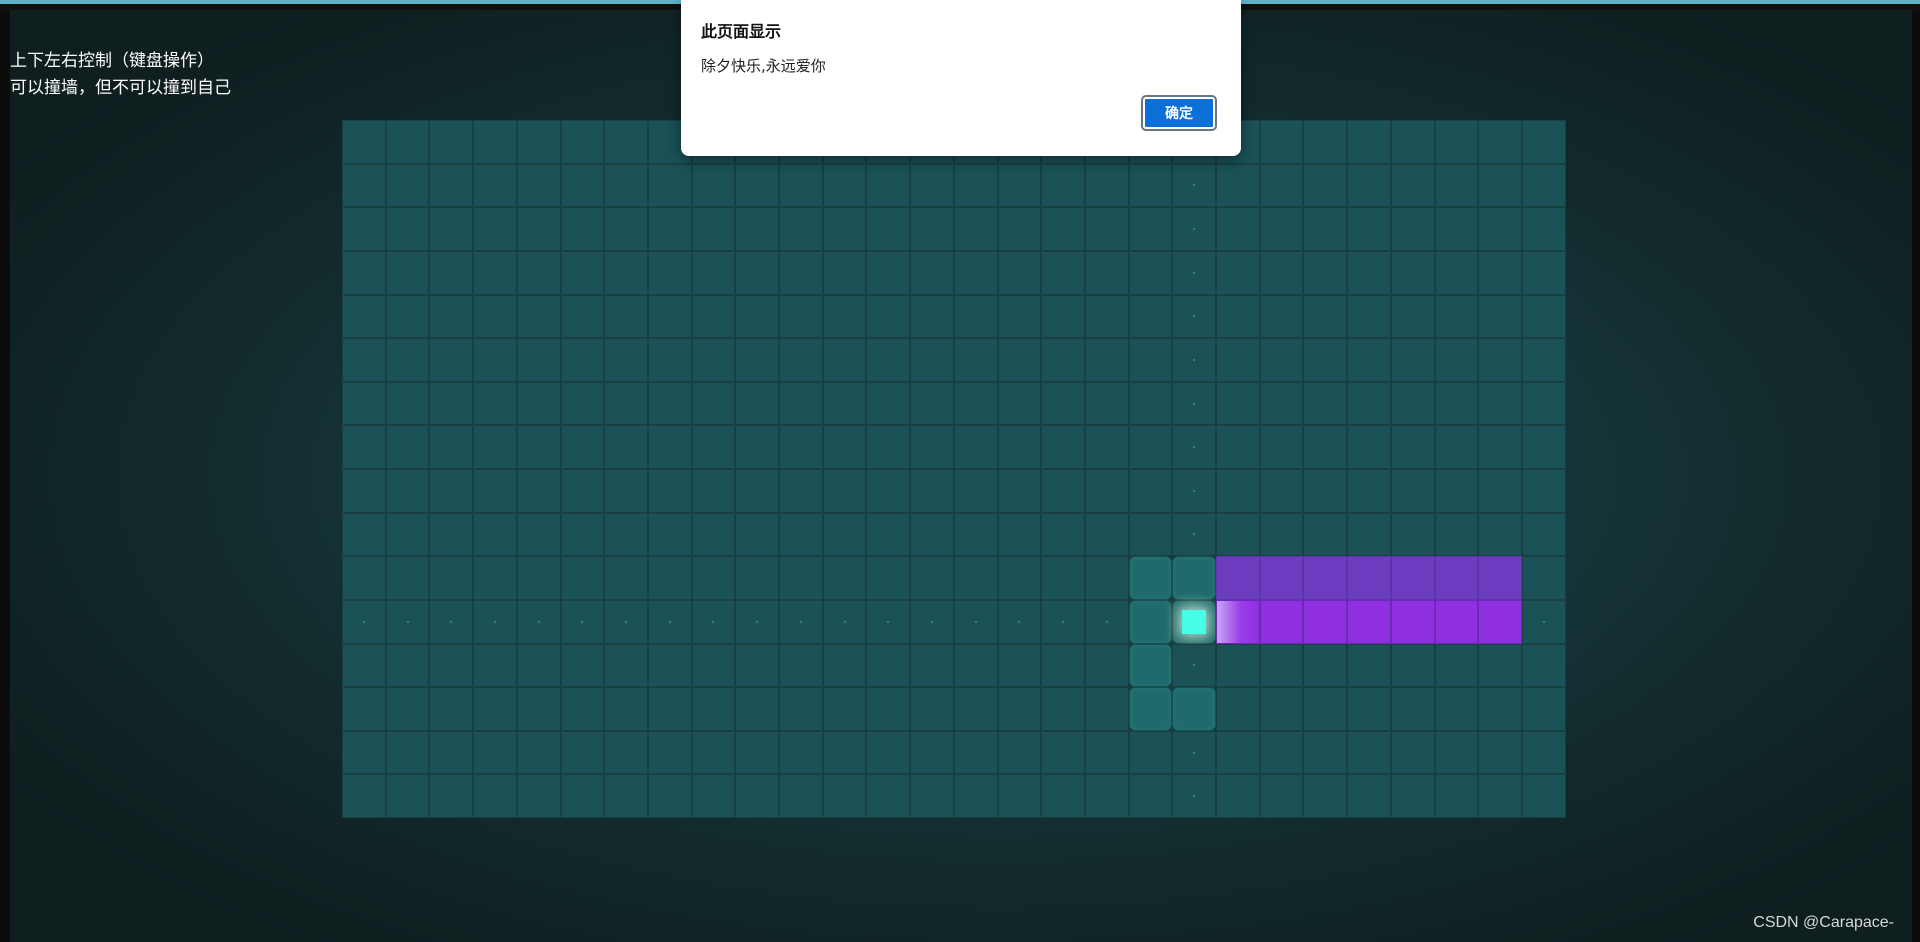 This screenshot has height=942, width=1920. Describe the element at coordinates (1179, 113) in the screenshot. I see `ok-button: 确定` at that location.